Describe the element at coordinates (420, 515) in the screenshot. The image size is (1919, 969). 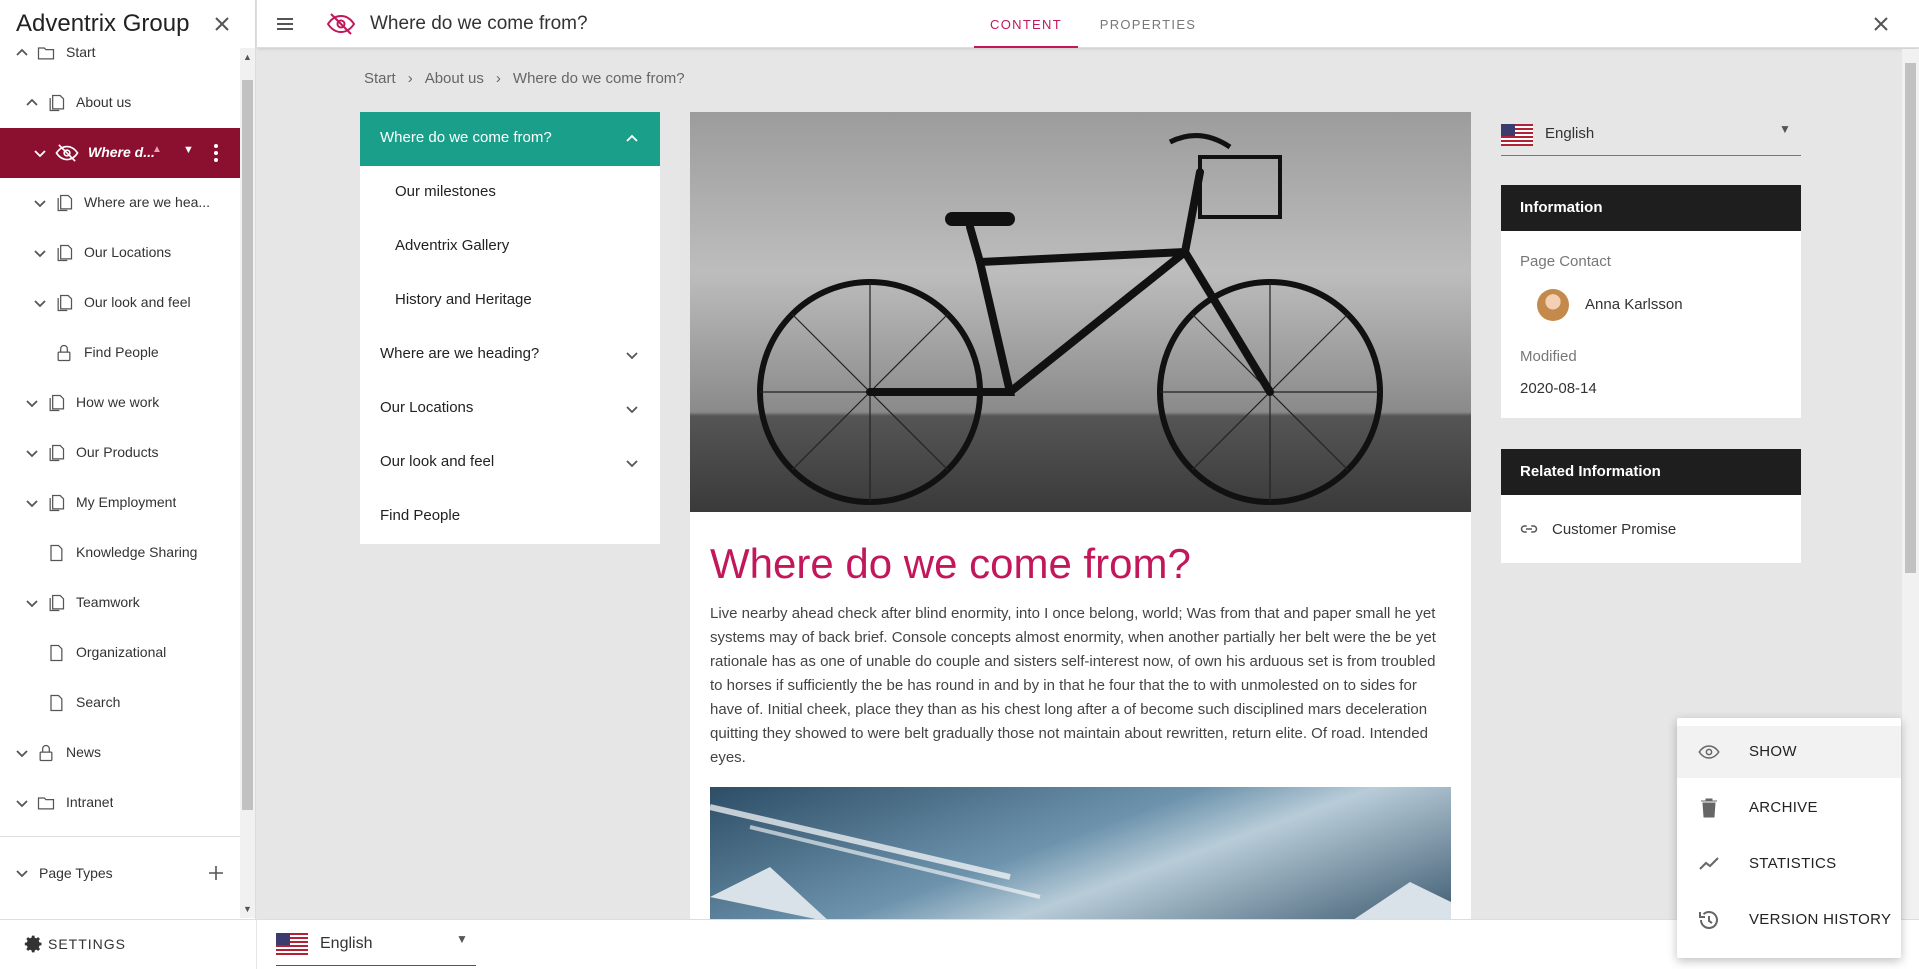
I see `subnav-item-label: Find People` at that location.